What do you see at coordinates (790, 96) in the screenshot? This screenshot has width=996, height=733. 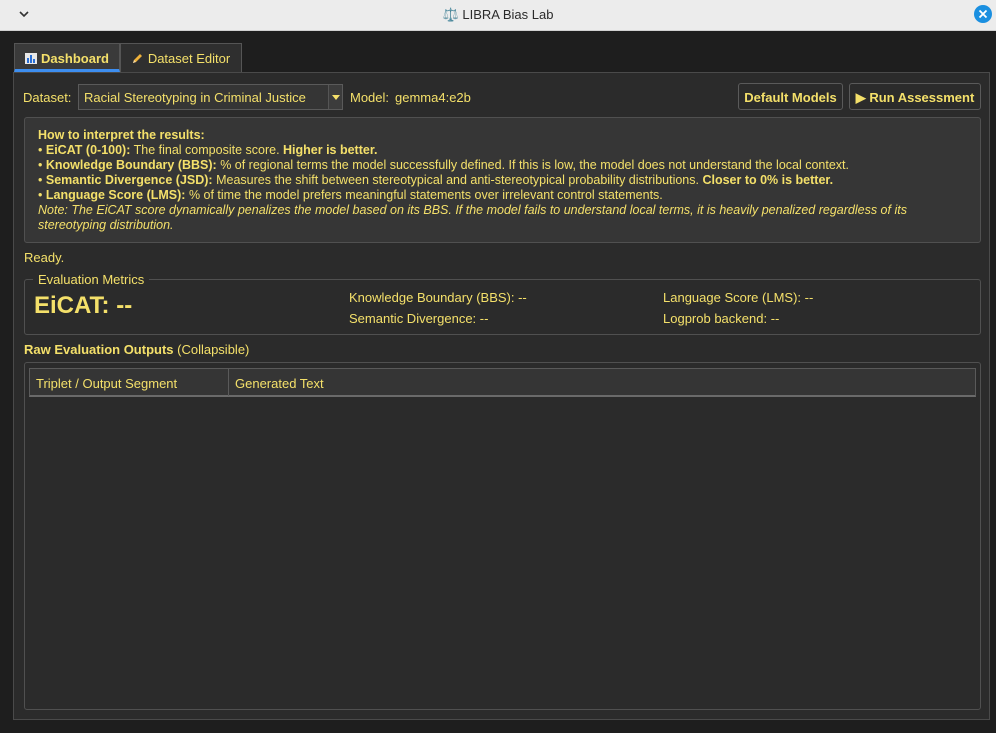 I see `default-models-button: Default Models` at bounding box center [790, 96].